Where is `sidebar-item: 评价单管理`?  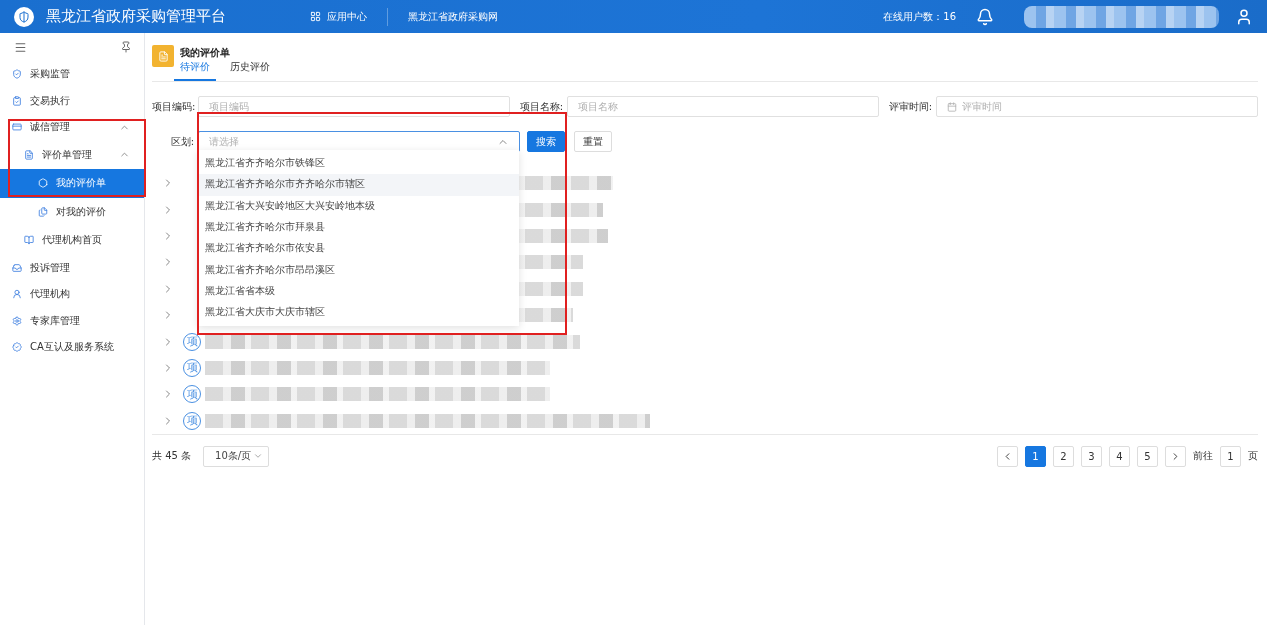 sidebar-item: 评价单管理 is located at coordinates (72, 154).